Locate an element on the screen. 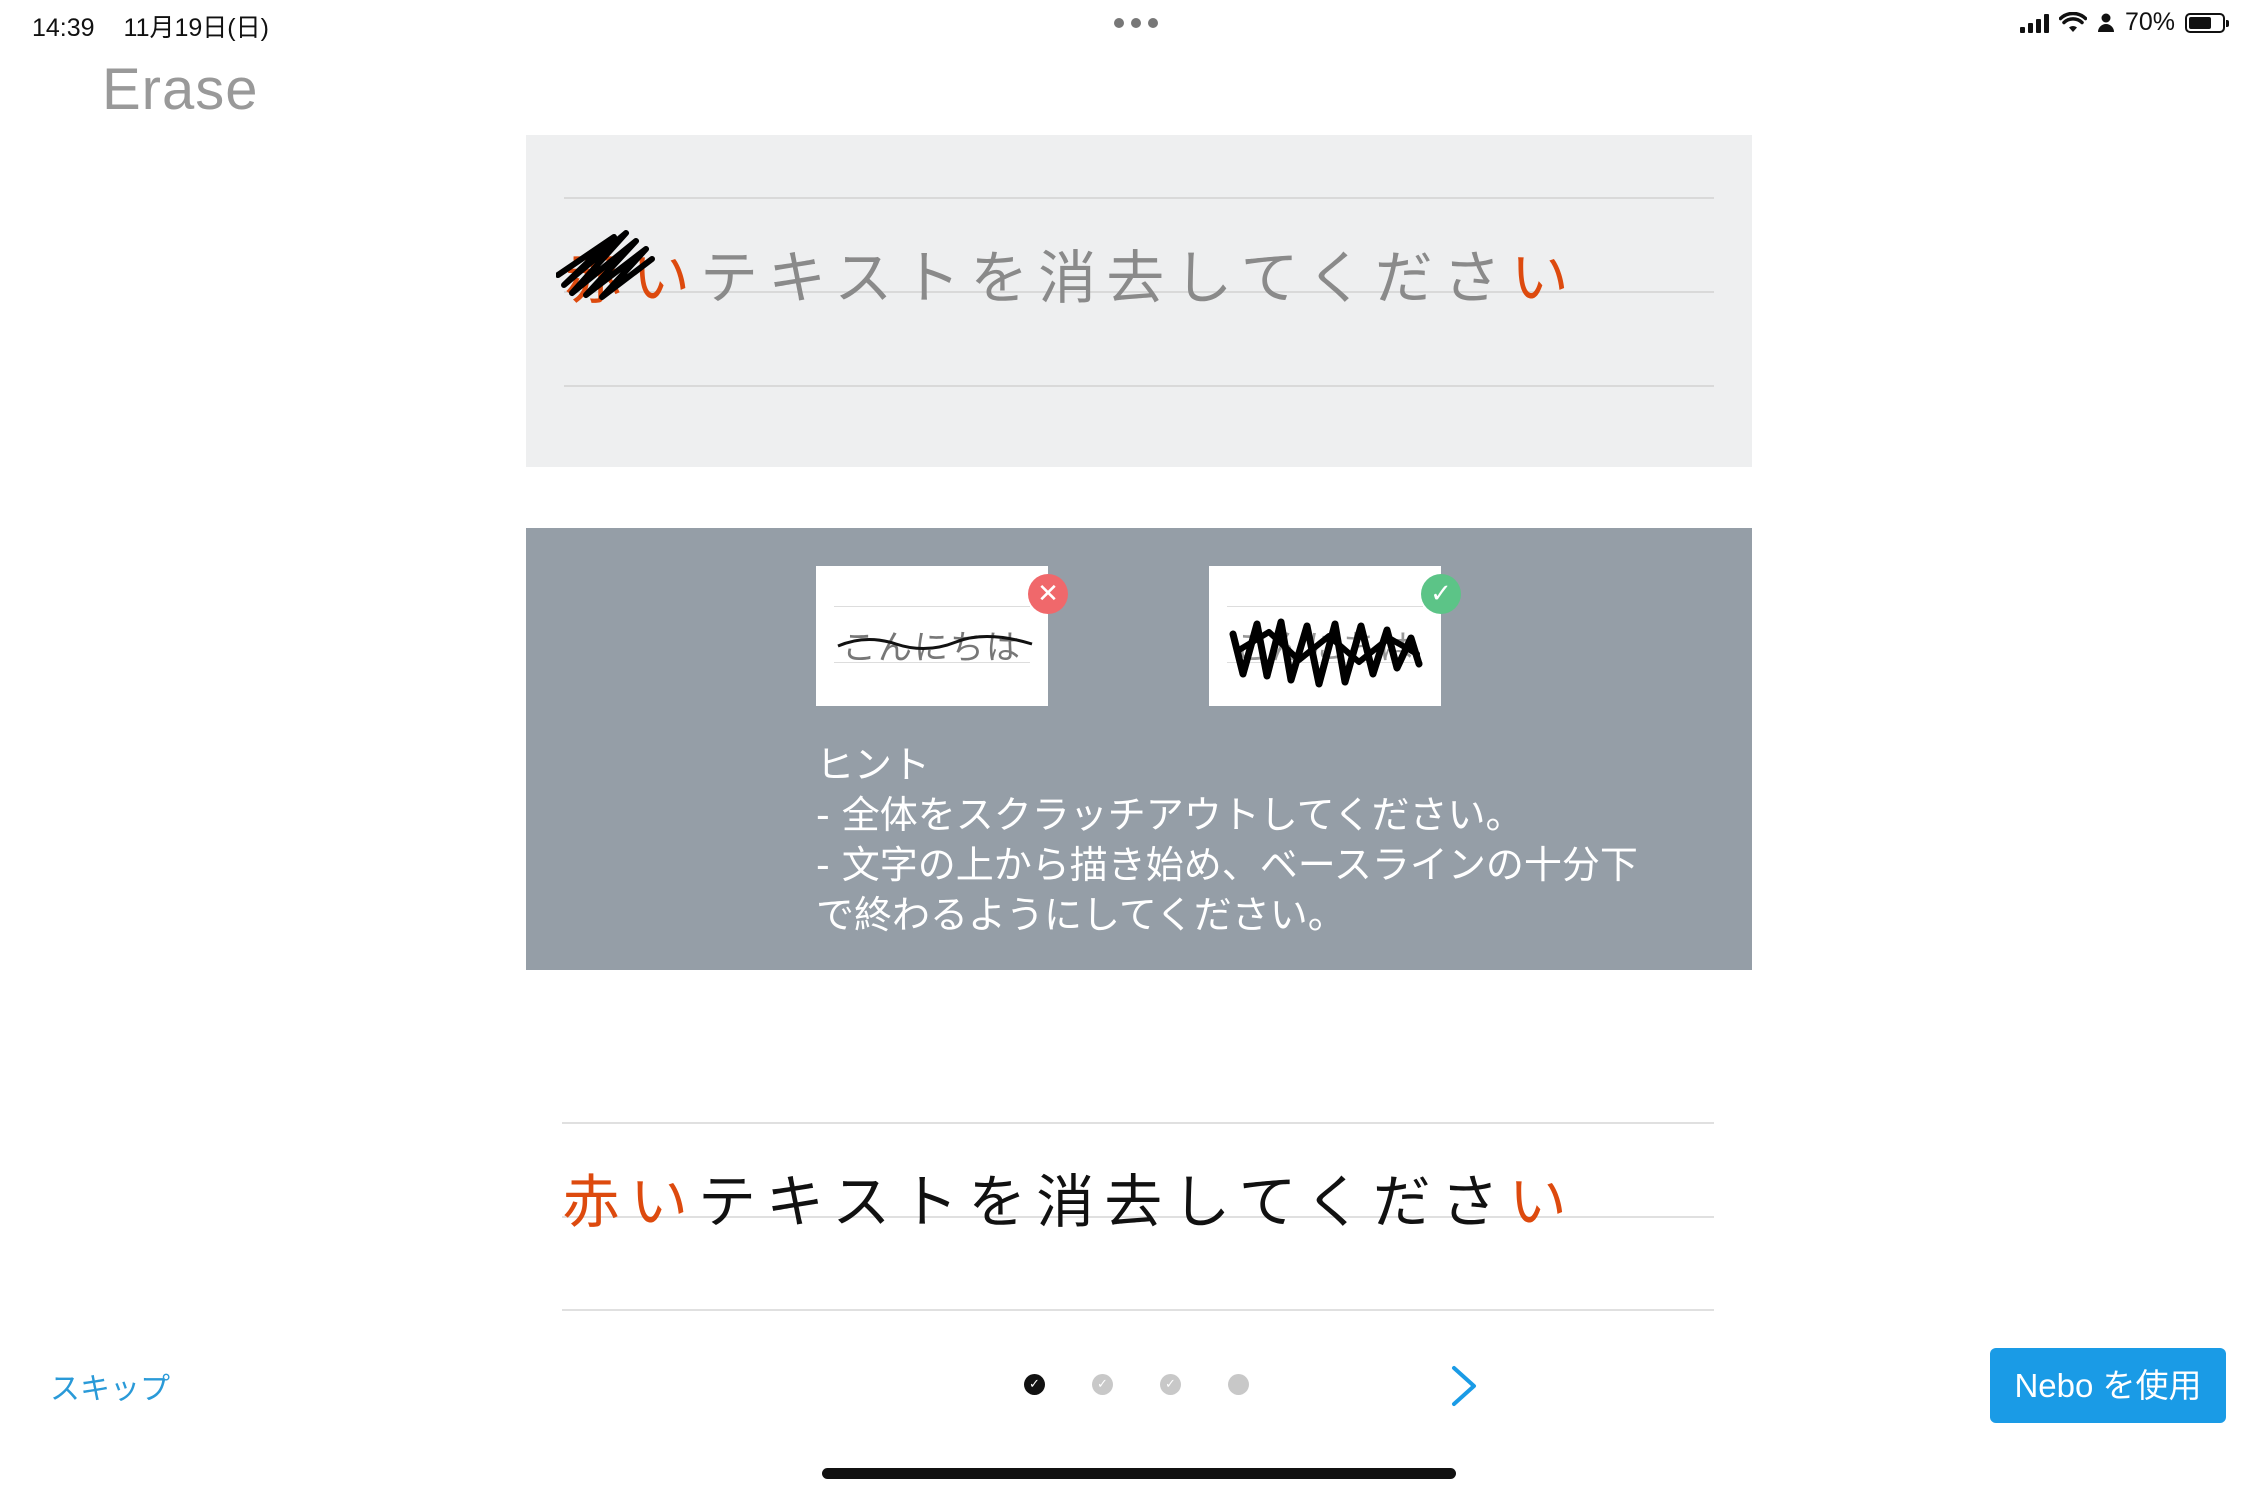 This screenshot has height=1488, width=2266. wifi-icon is located at coordinates (2073, 21).